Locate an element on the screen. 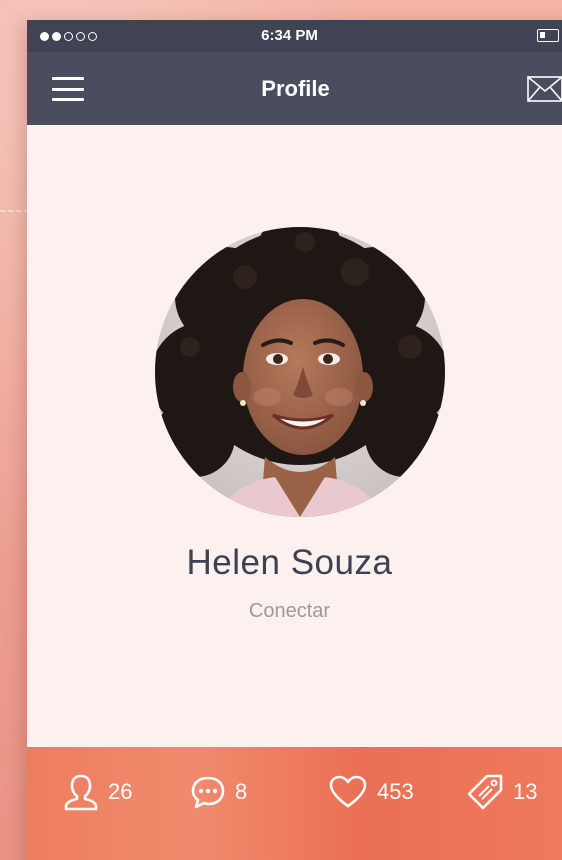 The image size is (562, 860). comments-count: 8 is located at coordinates (241, 791).